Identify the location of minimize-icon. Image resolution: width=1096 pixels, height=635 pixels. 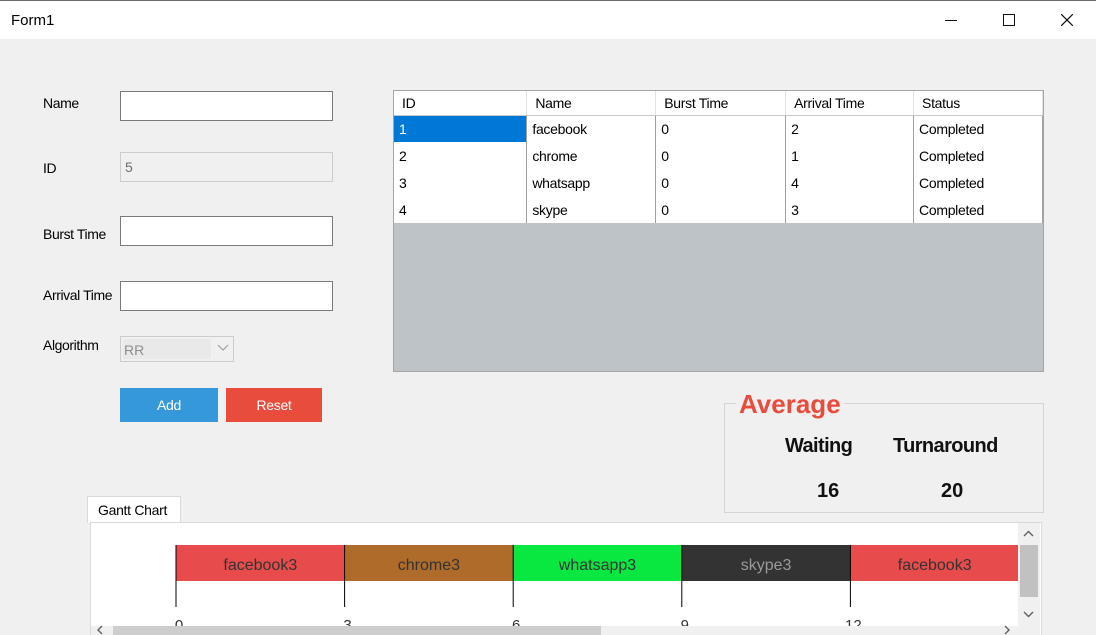
(951, 20).